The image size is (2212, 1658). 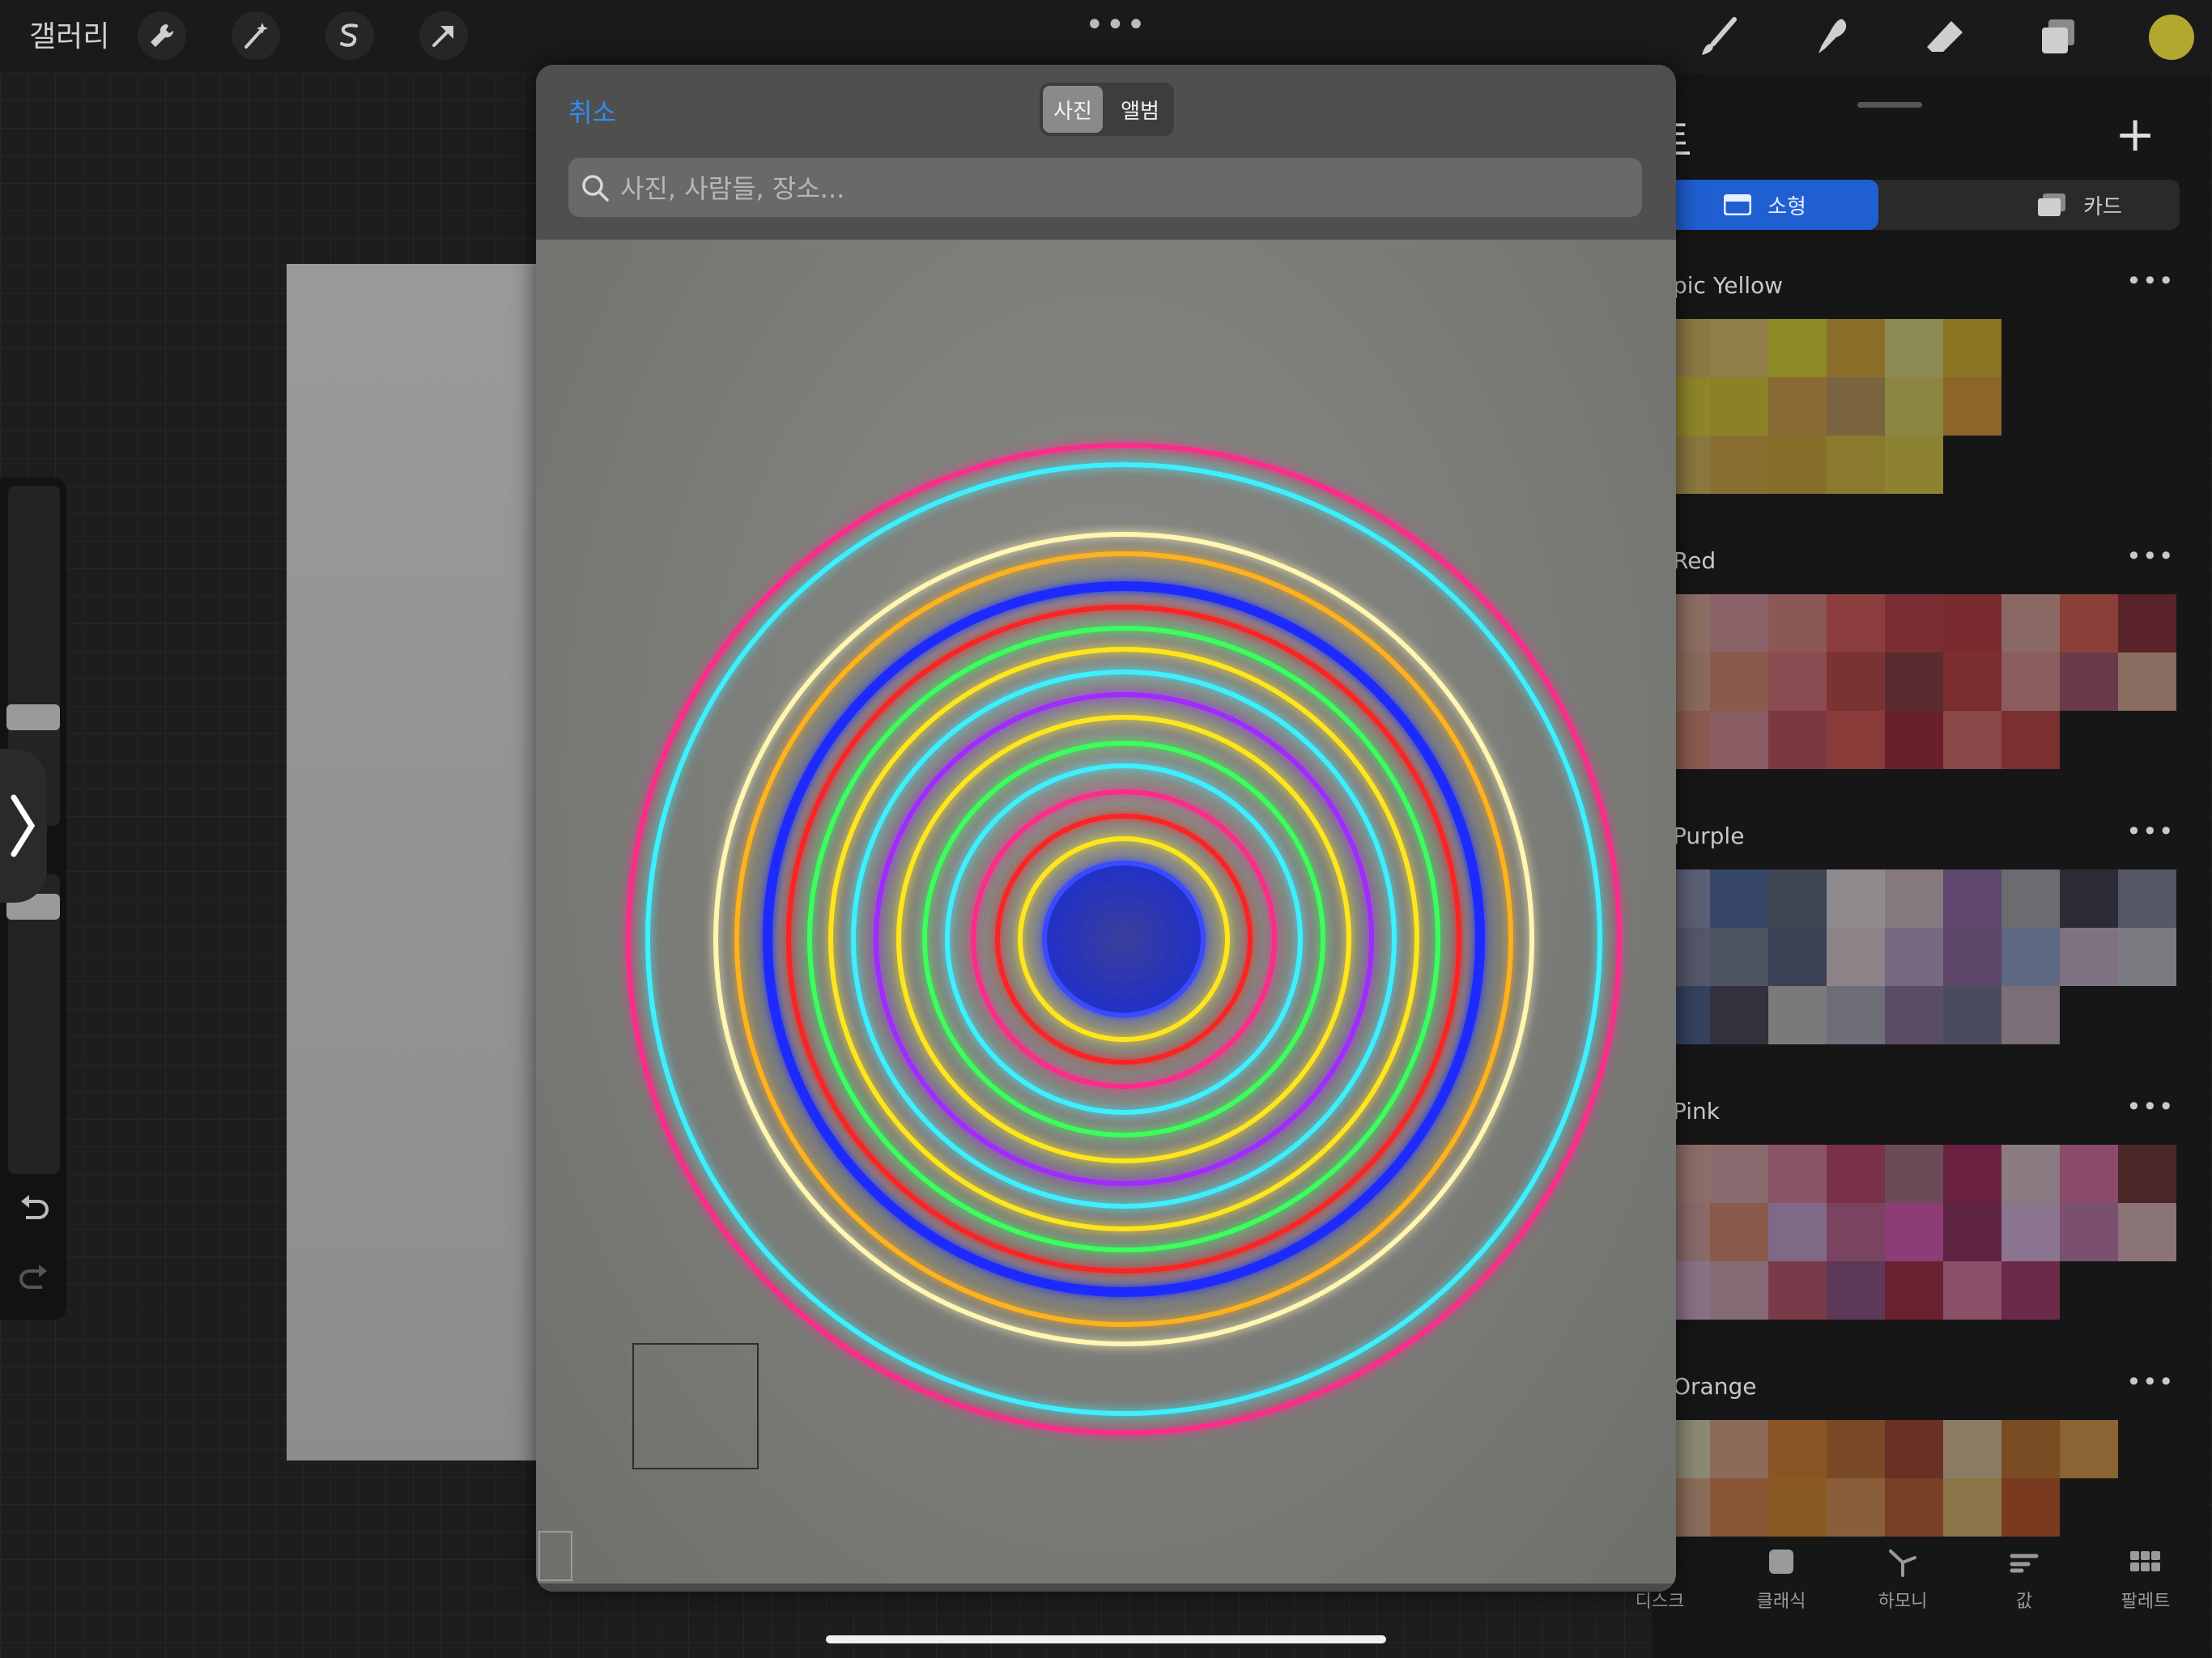 What do you see at coordinates (1140, 109) in the screenshot?
I see `tab-albums: 앨범` at bounding box center [1140, 109].